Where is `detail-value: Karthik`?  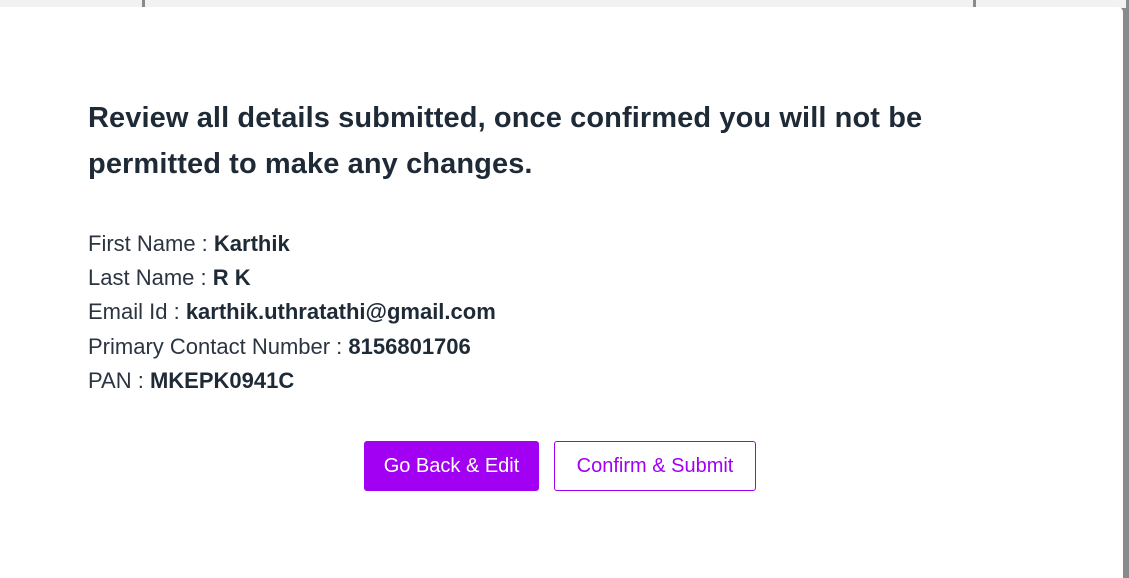 detail-value: Karthik is located at coordinates (251, 243).